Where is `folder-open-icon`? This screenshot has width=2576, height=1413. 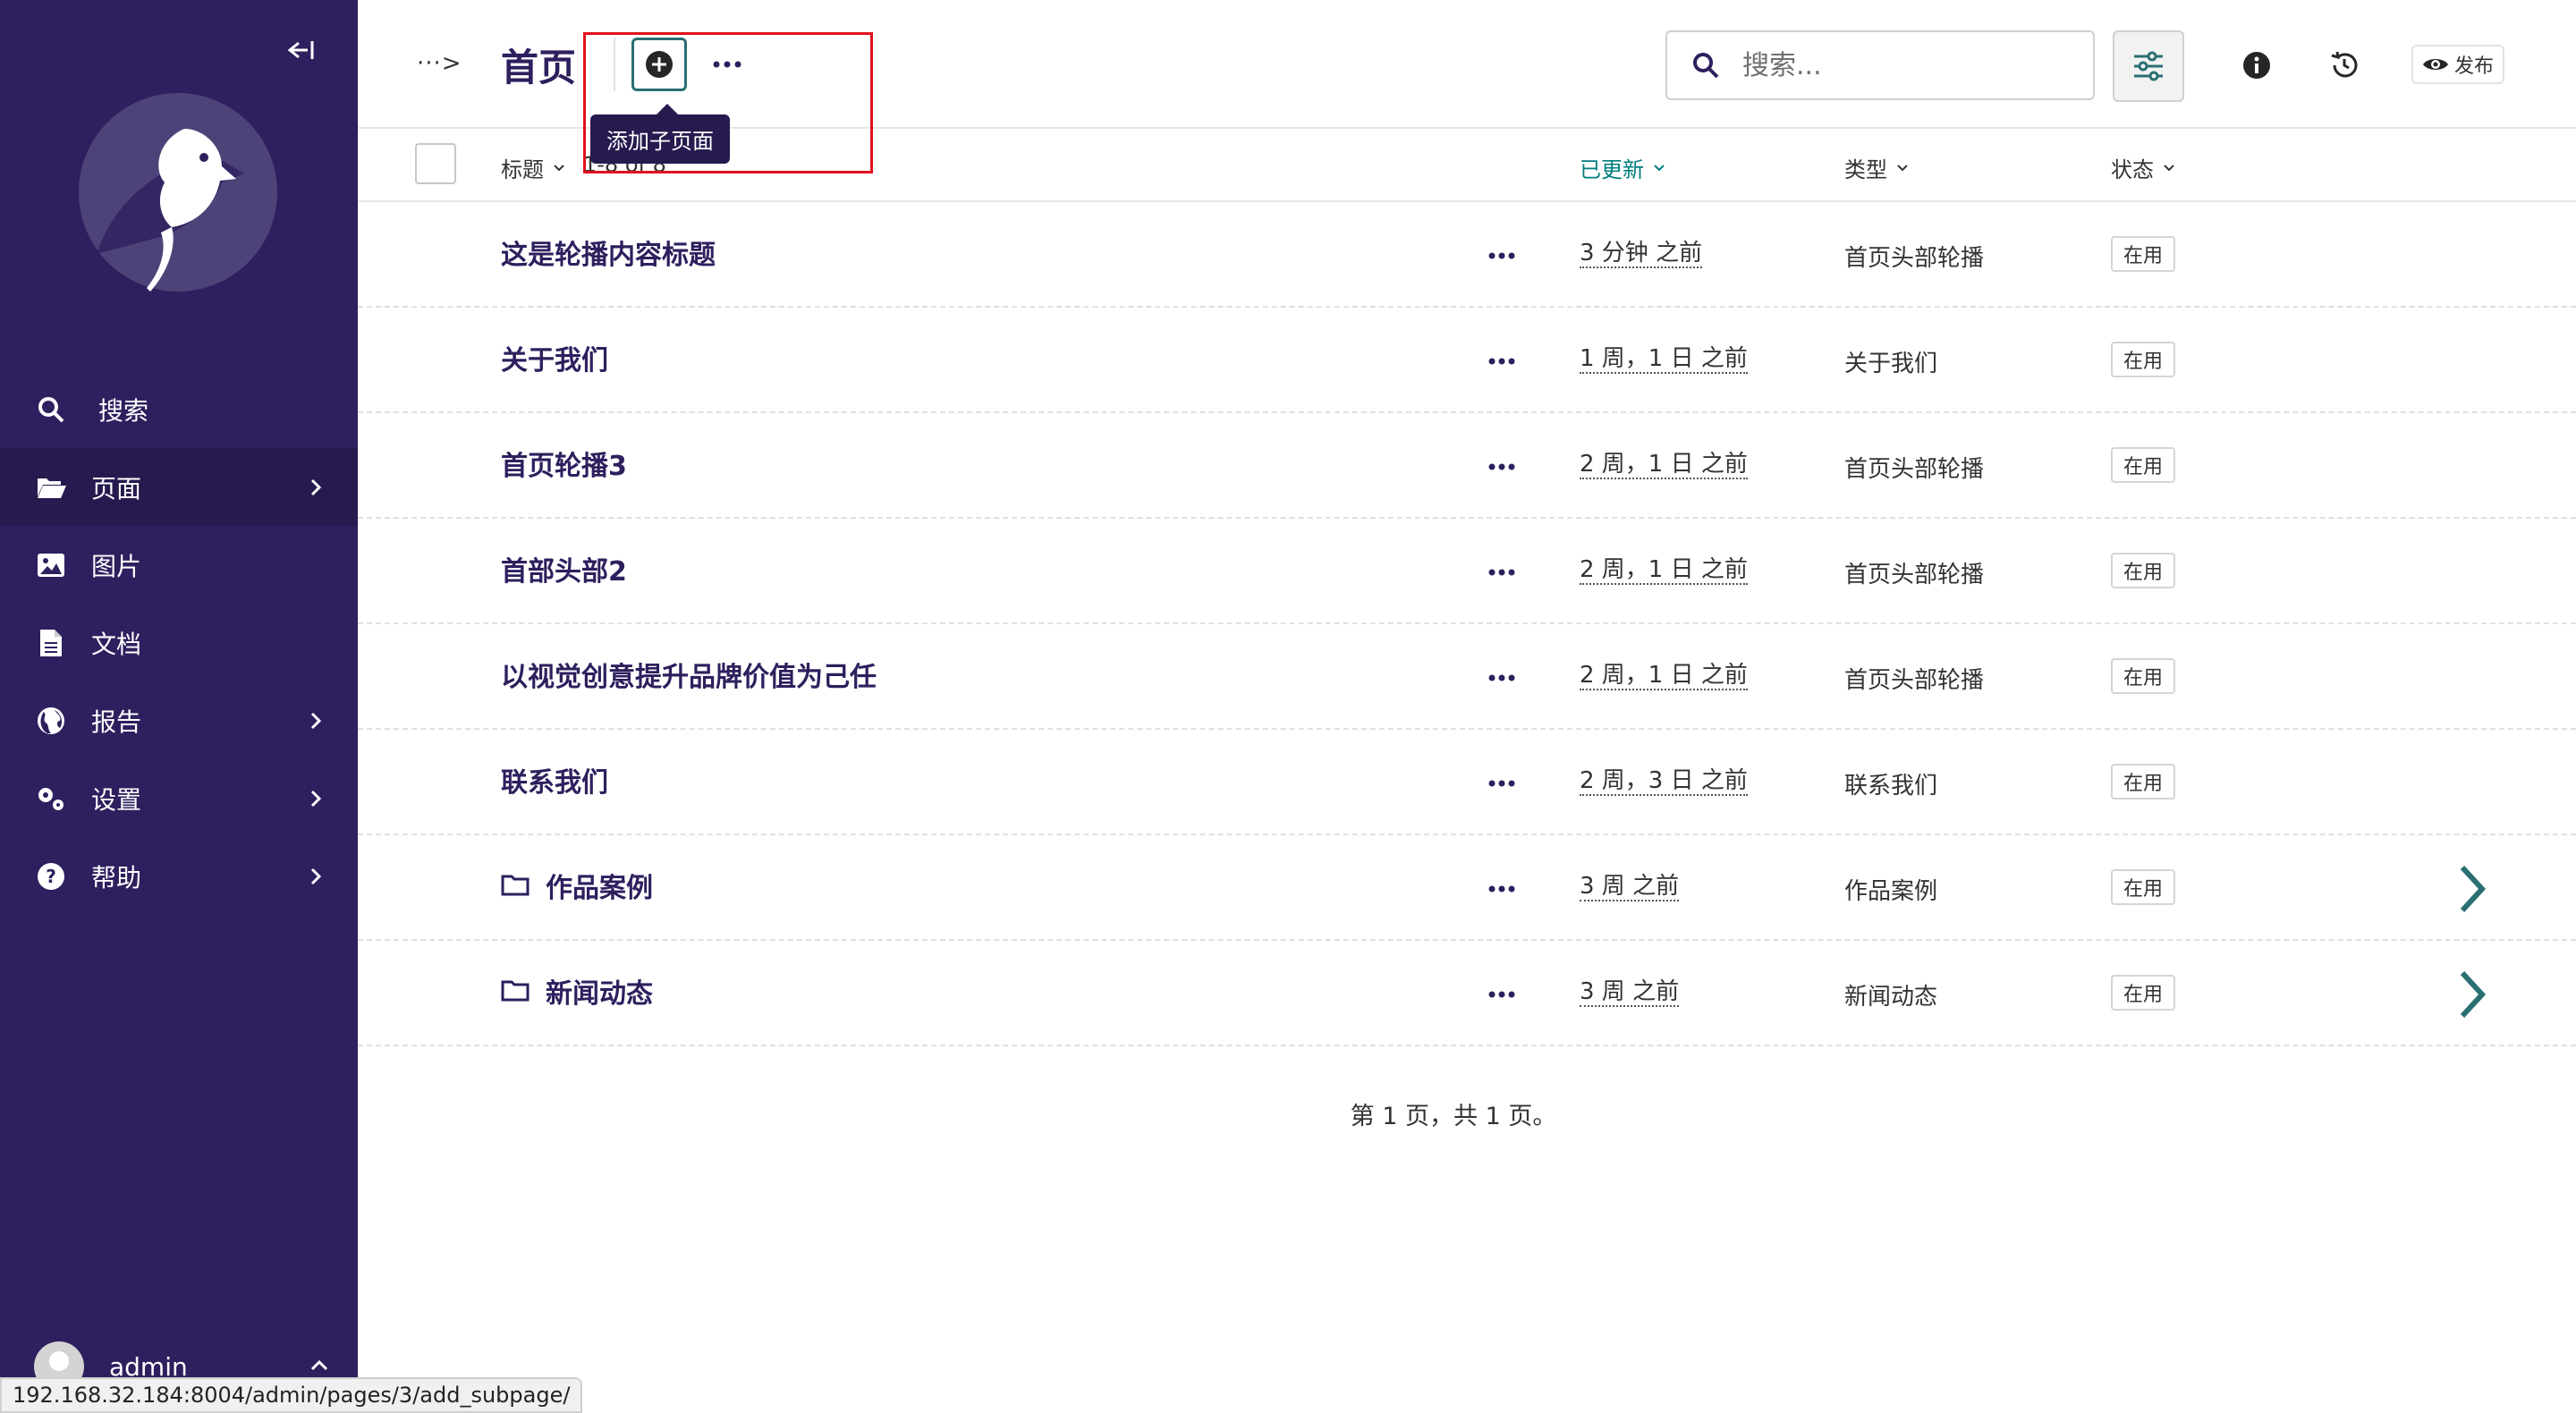
folder-open-icon is located at coordinates (51, 487).